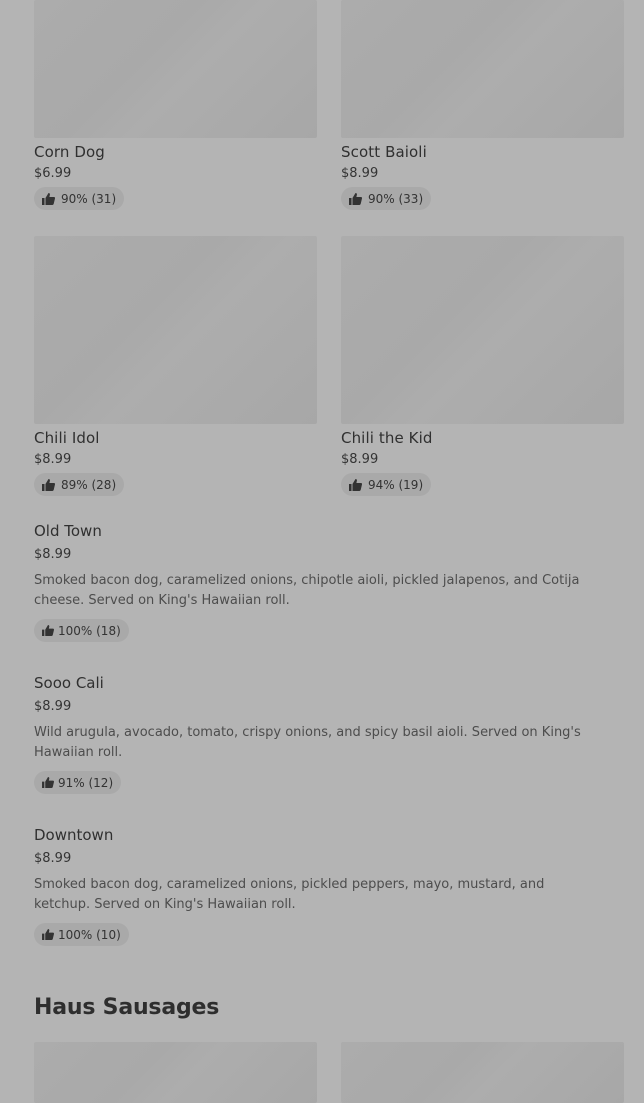  What do you see at coordinates (89, 934) in the screenshot?
I see `rating-text: 100% (10)` at bounding box center [89, 934].